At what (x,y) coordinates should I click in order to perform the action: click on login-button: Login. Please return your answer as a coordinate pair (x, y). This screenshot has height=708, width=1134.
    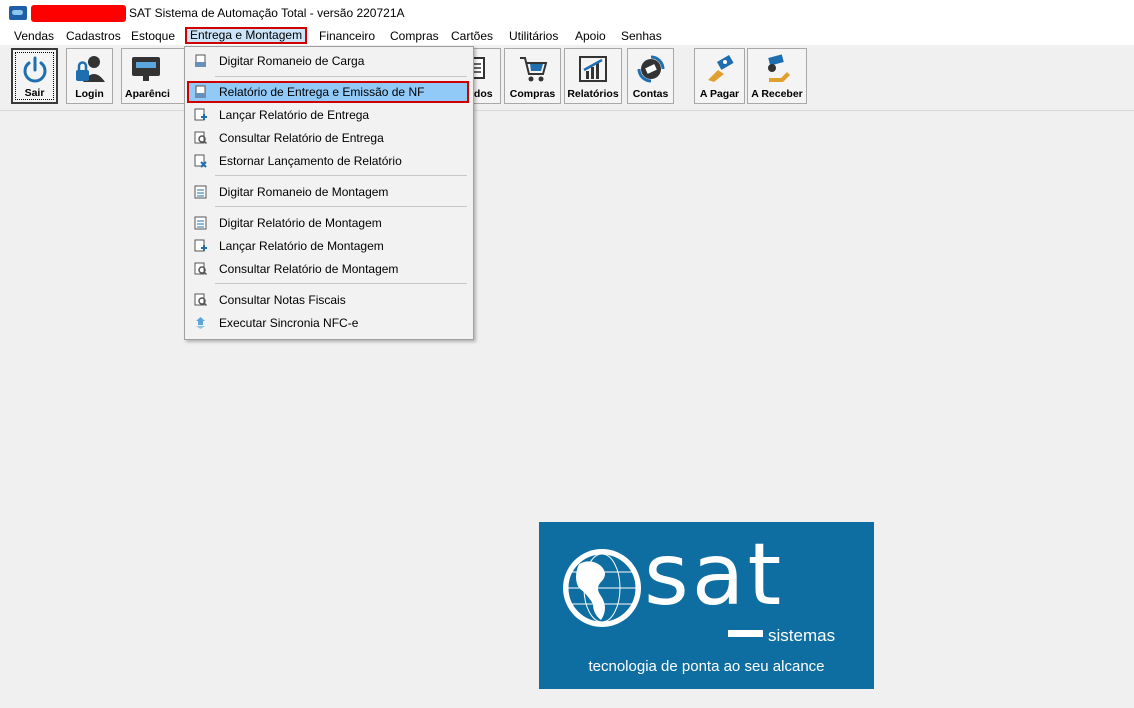
    Looking at the image, I should click on (89, 76).